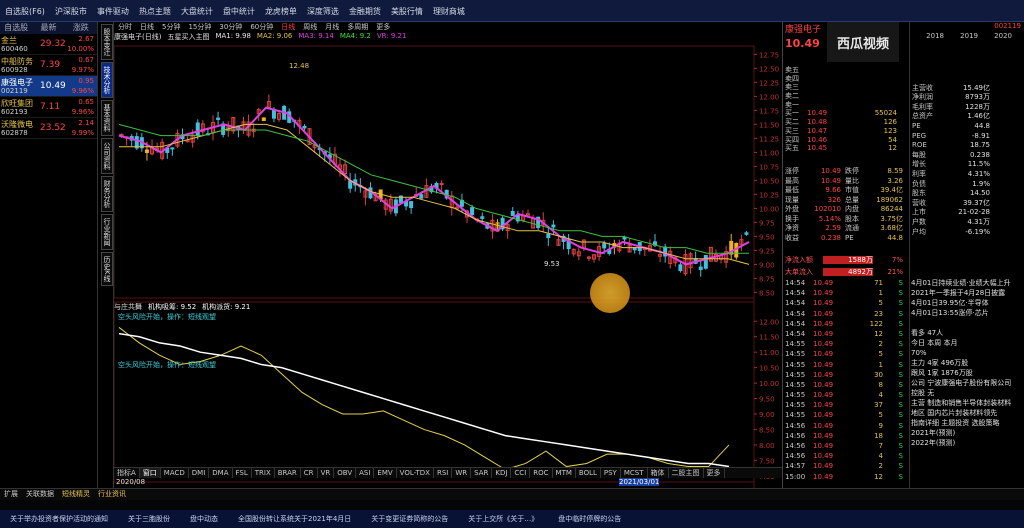  What do you see at coordinates (919, 193) in the screenshot?
I see `fin-key: 股东` at bounding box center [919, 193].